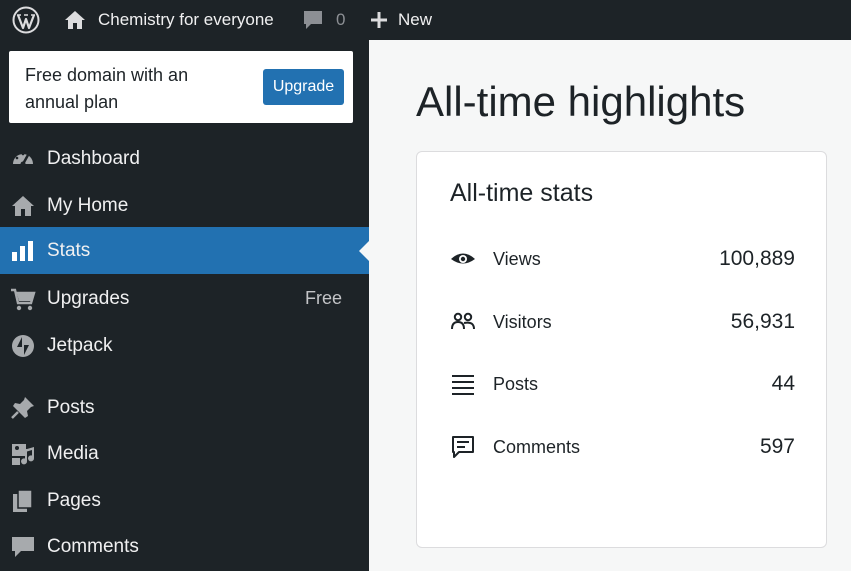 Image resolution: width=851 pixels, height=571 pixels. I want to click on admin-bar: Chemistry for everyone 0 New, so click(425, 20).